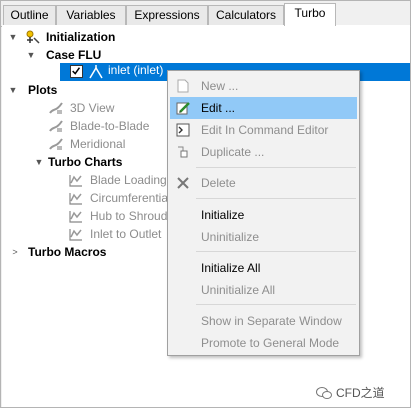 The image size is (411, 408). I want to click on tree-label: Inlet to Outlet, so click(126, 234).